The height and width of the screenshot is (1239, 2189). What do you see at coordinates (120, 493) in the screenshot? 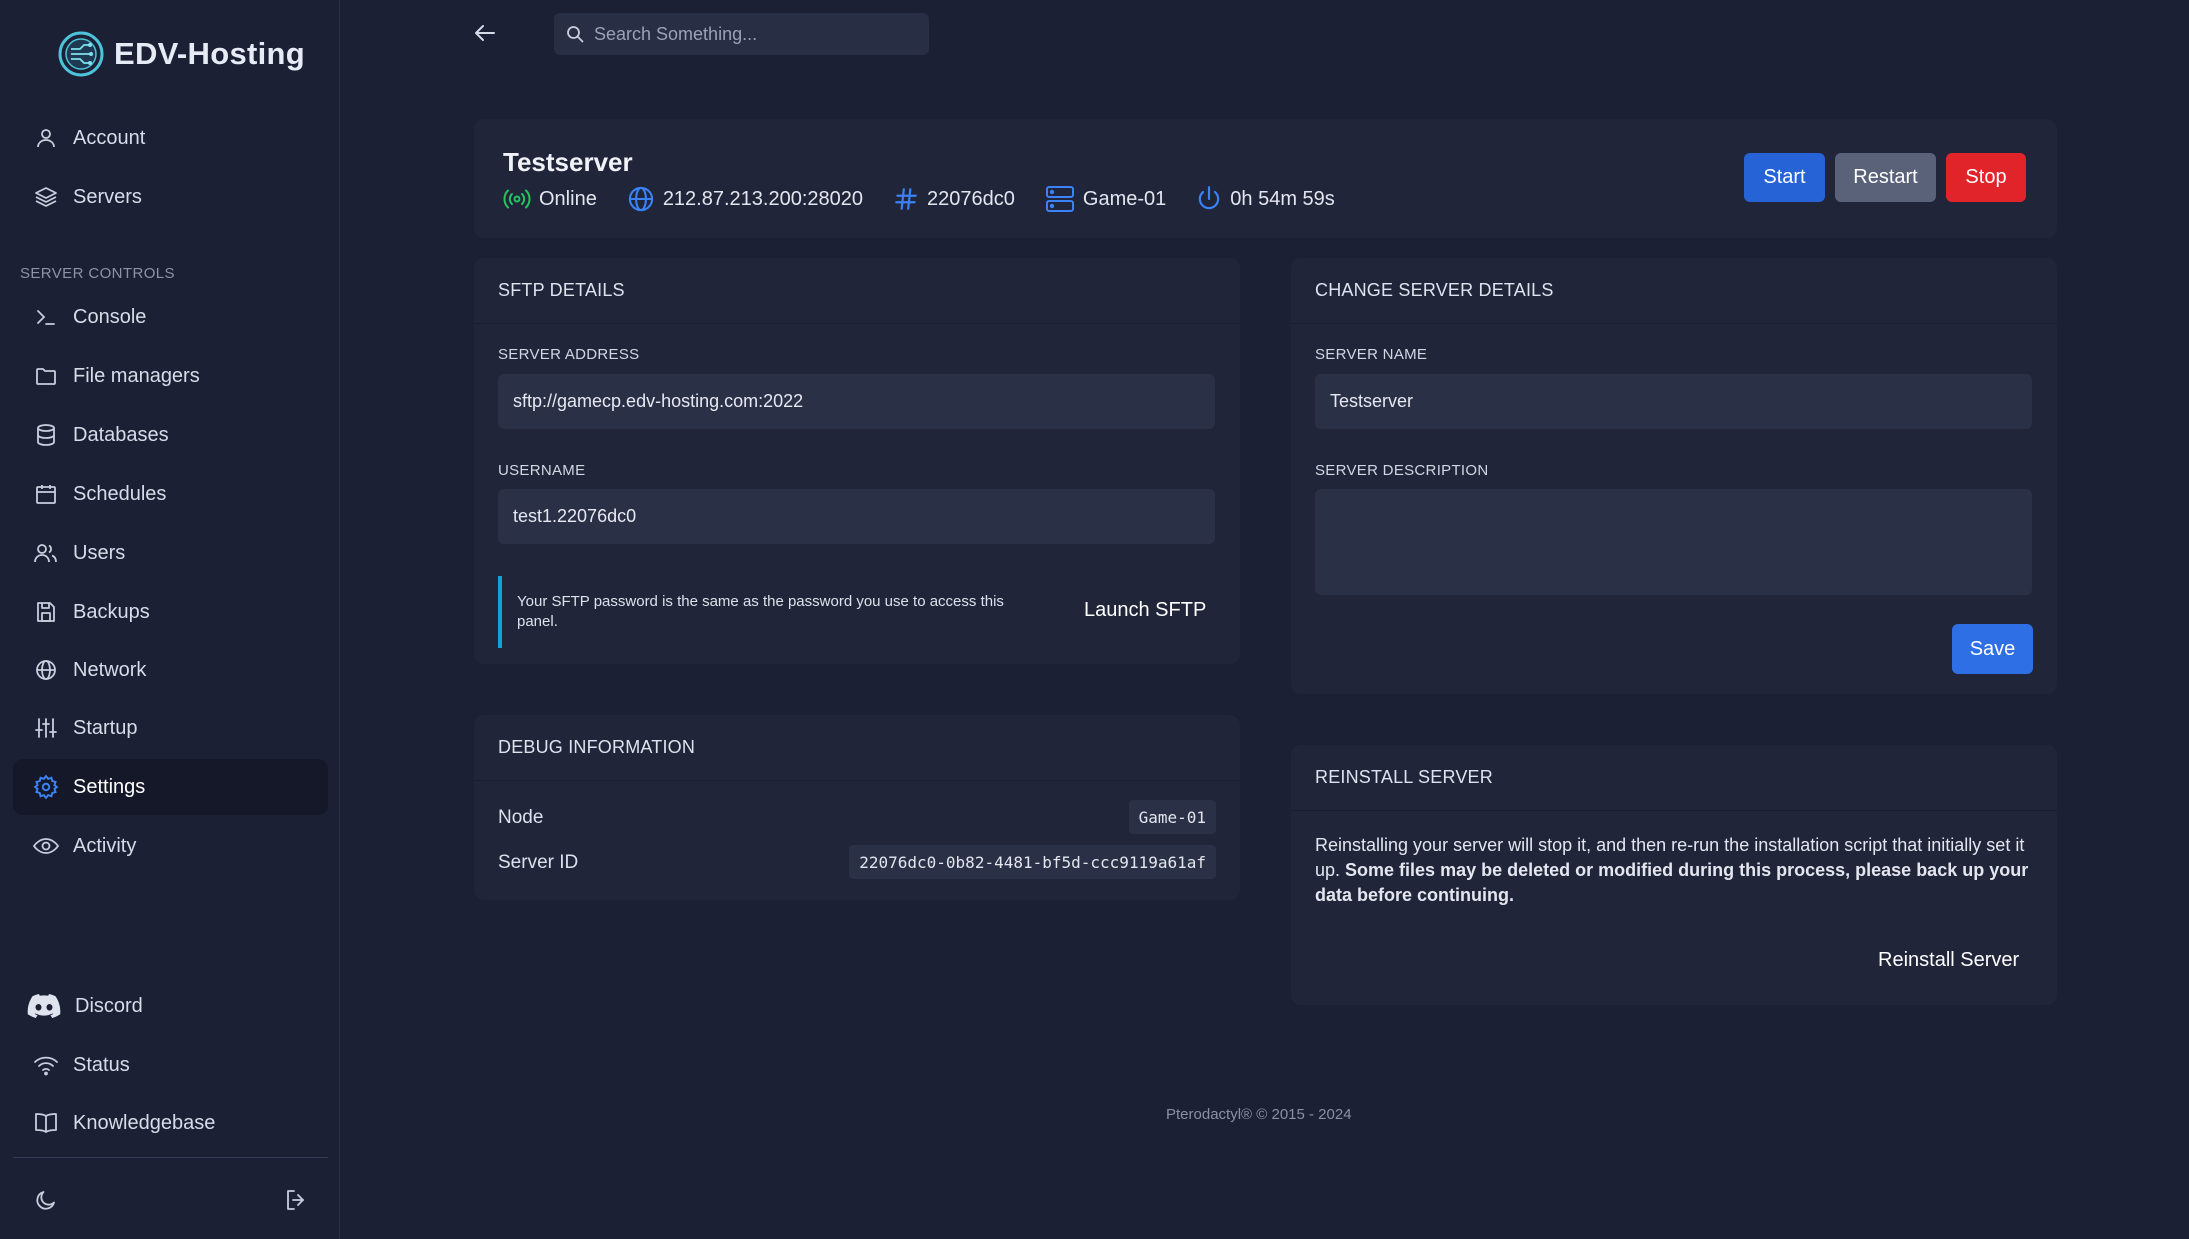
I see `sidebar-item-label: Schedules` at bounding box center [120, 493].